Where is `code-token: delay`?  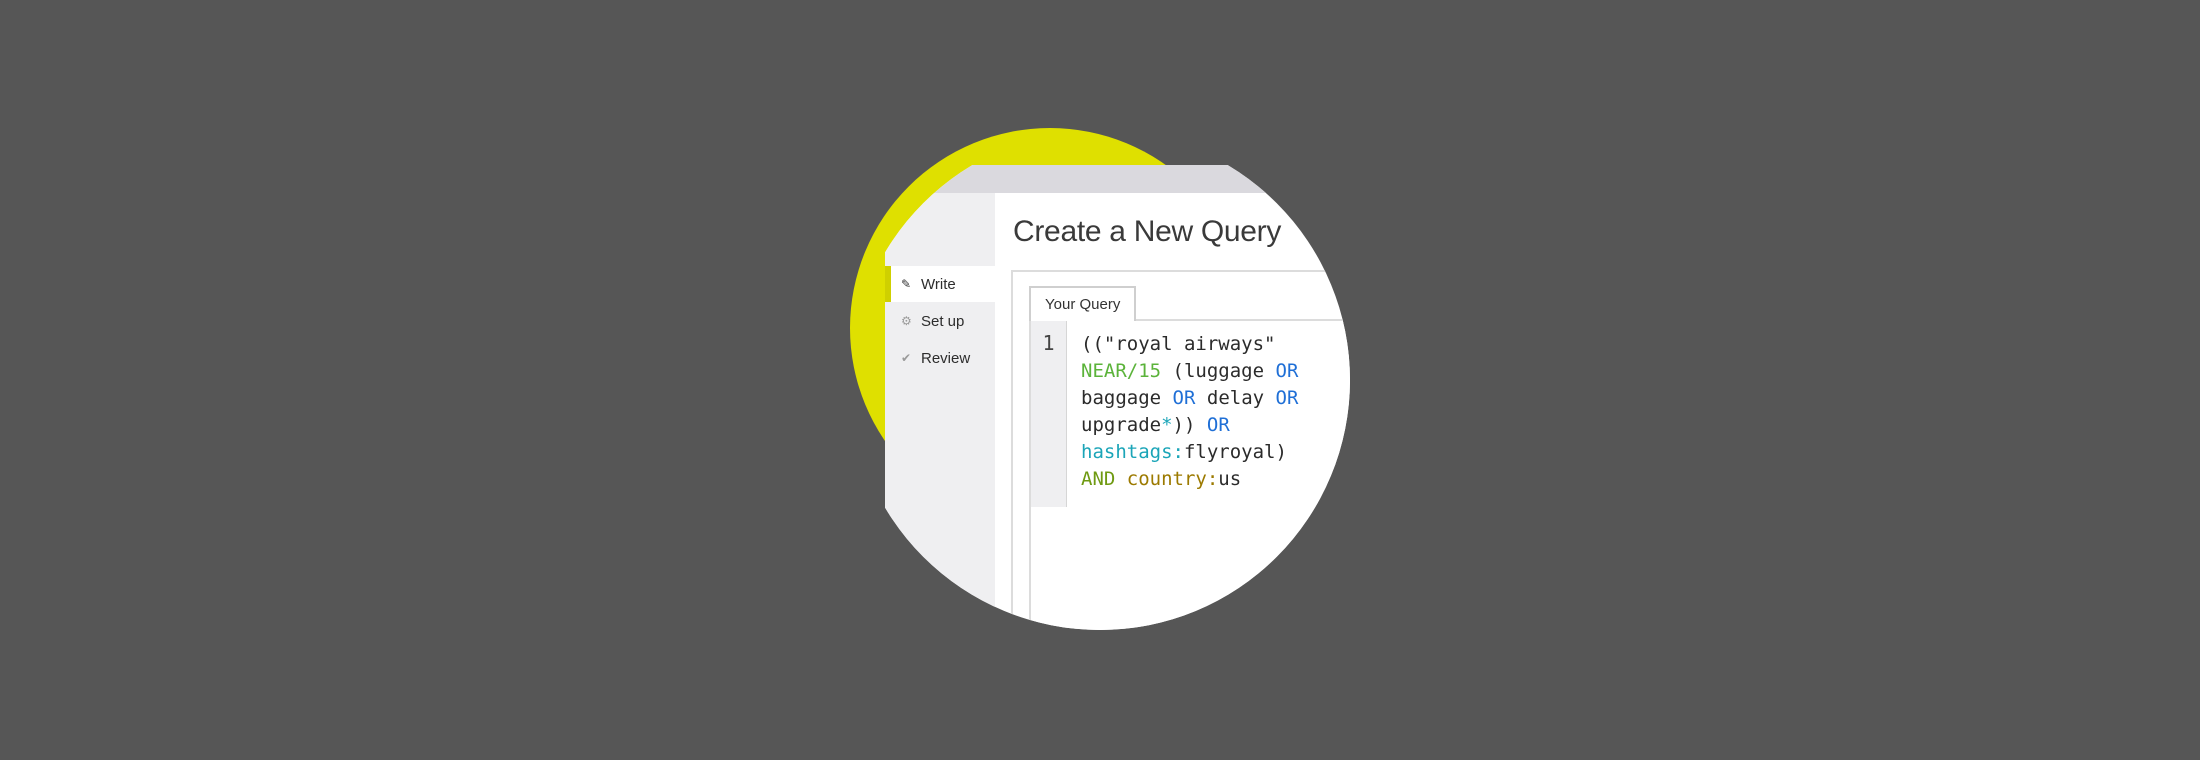 code-token: delay is located at coordinates (1235, 398).